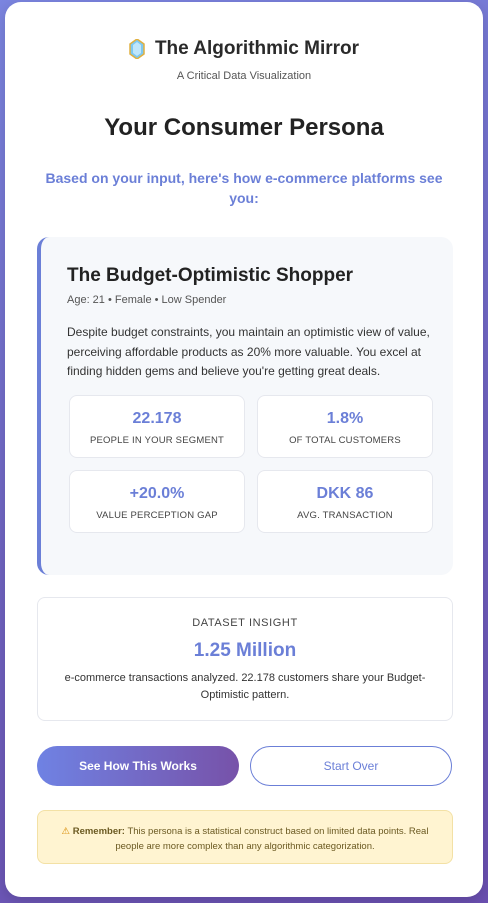  Describe the element at coordinates (245, 650) in the screenshot. I see `insight-value: 1.25 Million` at that location.